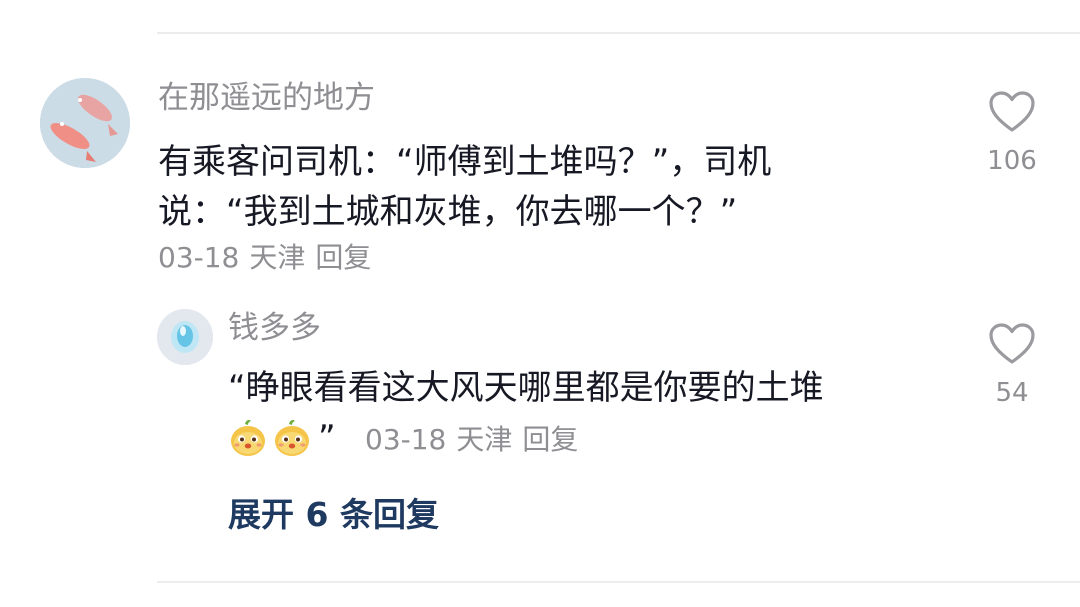 Image resolution: width=1080 pixels, height=607 pixels. Describe the element at coordinates (1012, 133) in the screenshot. I see `comment-like-button: 106` at that location.